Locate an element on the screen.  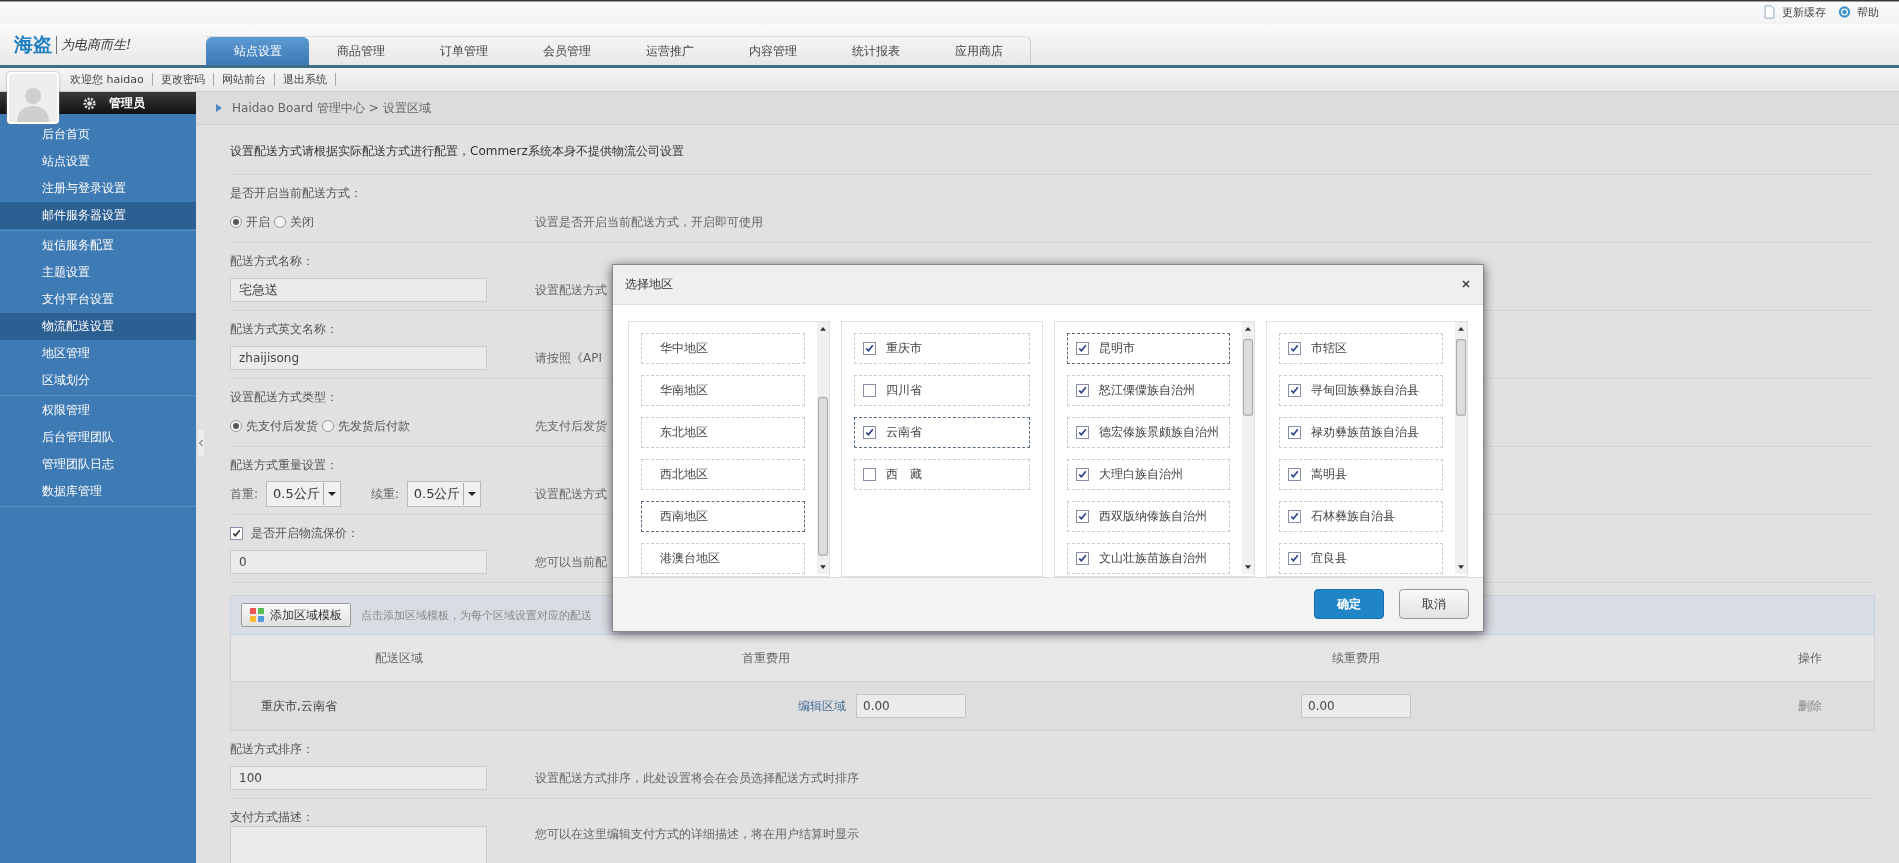
radio-option: 开启 is located at coordinates (250, 222).